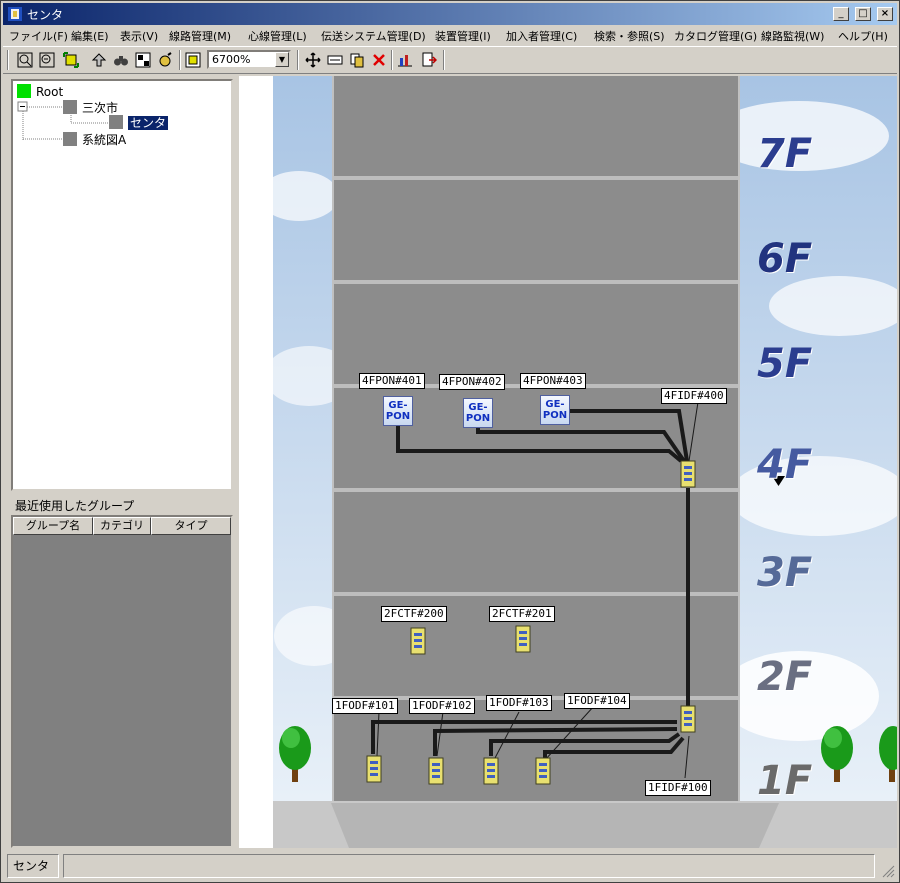 This screenshot has width=900, height=883. Describe the element at coordinates (863, 36) in the screenshot. I see `menu-help: ヘルプ(H)` at that location.